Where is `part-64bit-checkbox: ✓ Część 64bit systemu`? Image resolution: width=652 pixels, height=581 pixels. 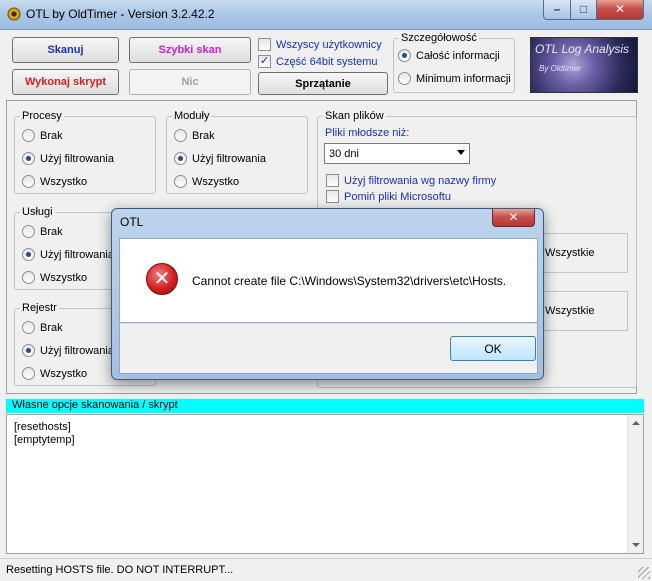 part-64bit-checkbox: ✓ Część 64bit systemu is located at coordinates (317, 61).